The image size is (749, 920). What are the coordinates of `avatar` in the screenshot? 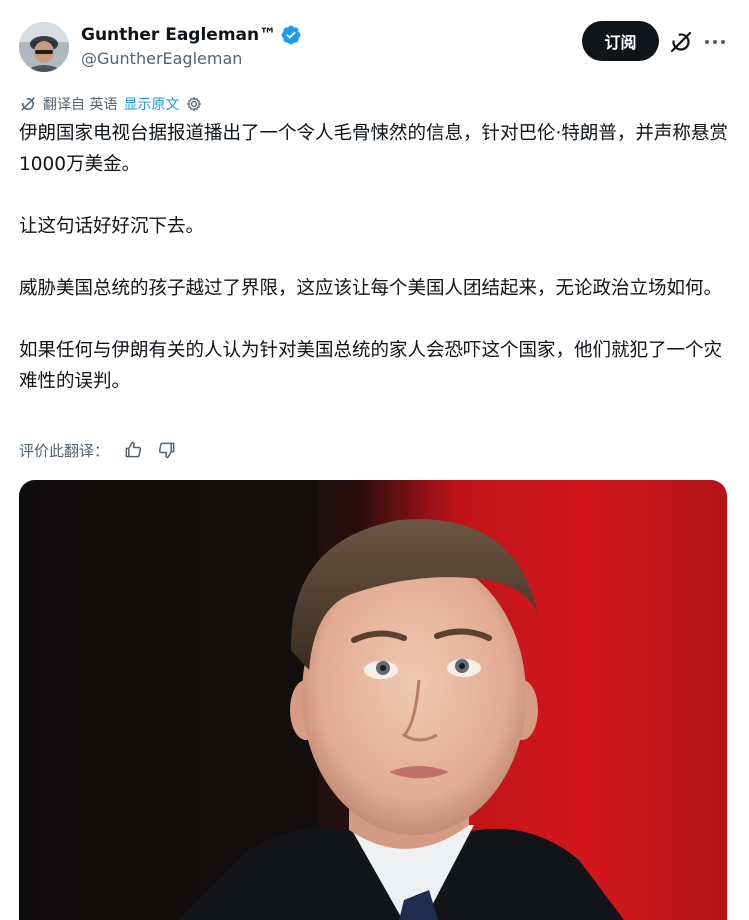 It's located at (44, 47).